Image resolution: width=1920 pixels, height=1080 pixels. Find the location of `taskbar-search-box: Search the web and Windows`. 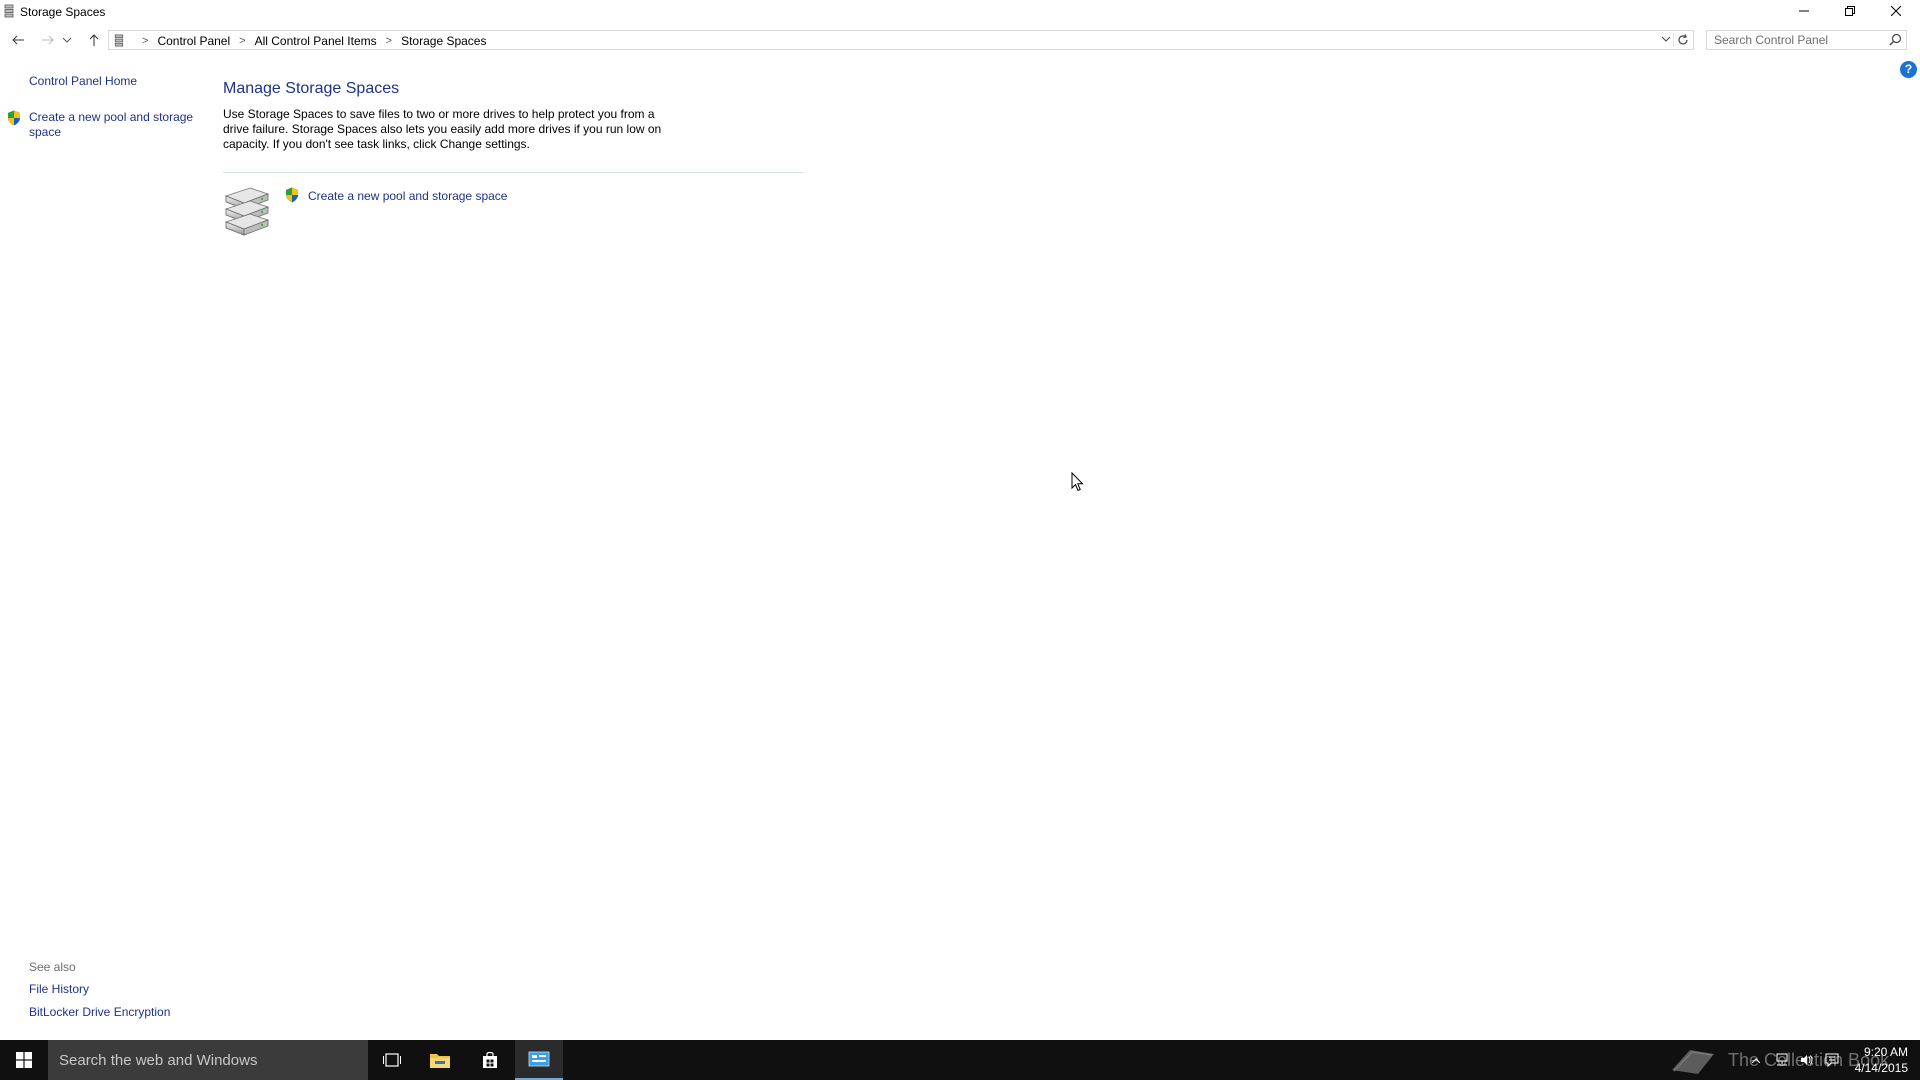

taskbar-search-box: Search the web and Windows is located at coordinates (208, 1060).